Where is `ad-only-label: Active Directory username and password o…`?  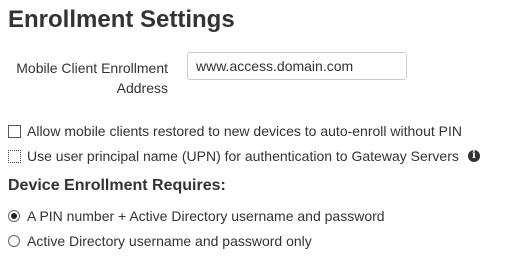
ad-only-label: Active Directory username and password o… is located at coordinates (169, 241).